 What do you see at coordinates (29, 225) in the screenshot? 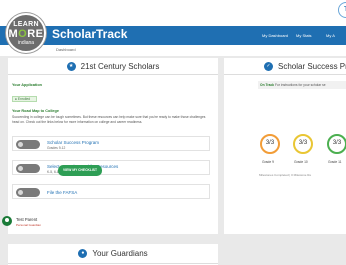
I see `guardian-role: Personal Guardian` at bounding box center [29, 225].